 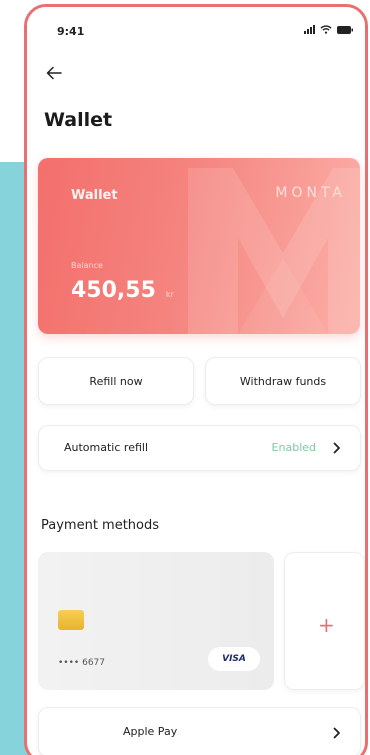 I want to click on automatic-refill-status: Enabled, so click(x=293, y=447).